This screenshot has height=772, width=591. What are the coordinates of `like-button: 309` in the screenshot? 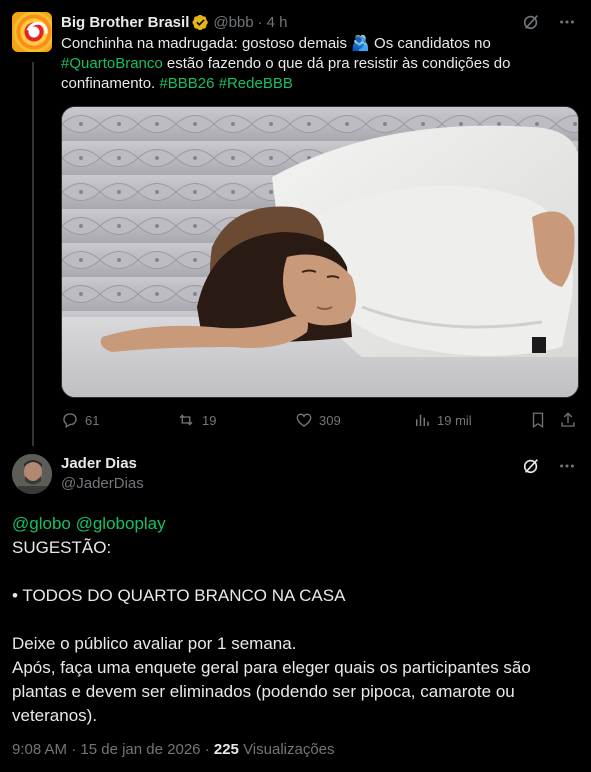 It's located at (318, 420).